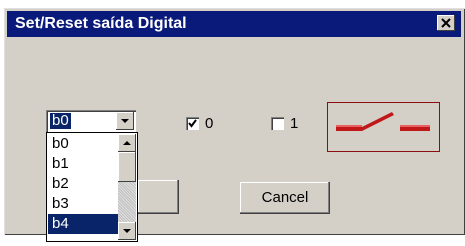 Image resolution: width=465 pixels, height=246 pixels. I want to click on list-item: b0, so click(84, 144).